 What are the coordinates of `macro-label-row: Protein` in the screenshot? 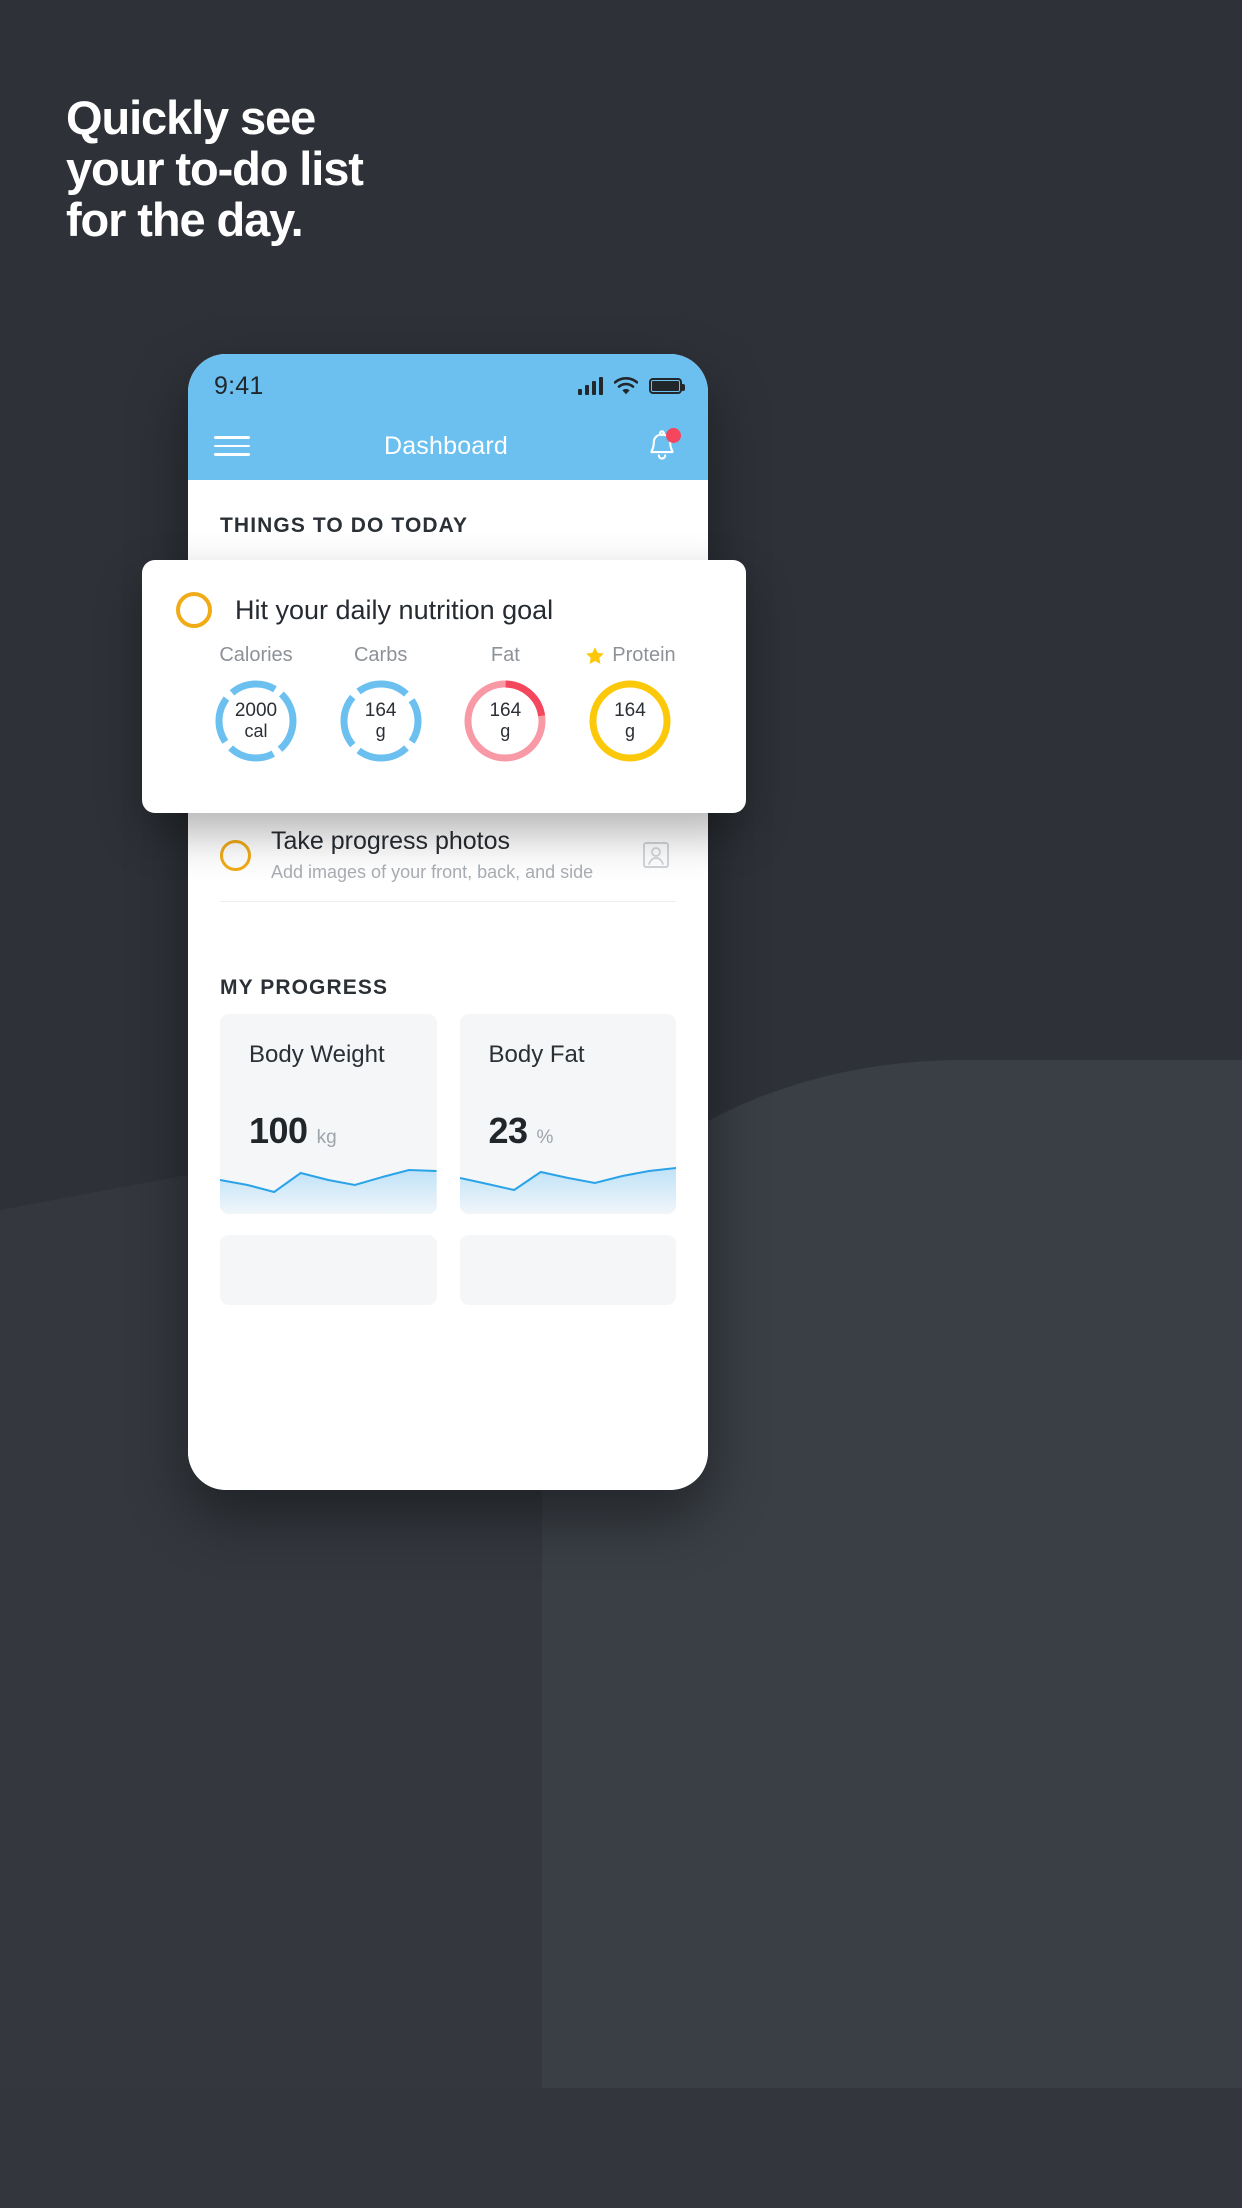 It's located at (630, 655).